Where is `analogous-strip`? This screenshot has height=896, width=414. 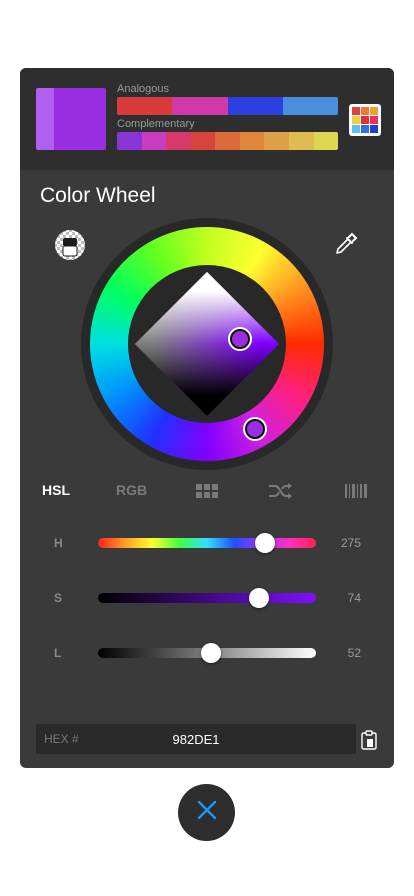 analogous-strip is located at coordinates (227, 106).